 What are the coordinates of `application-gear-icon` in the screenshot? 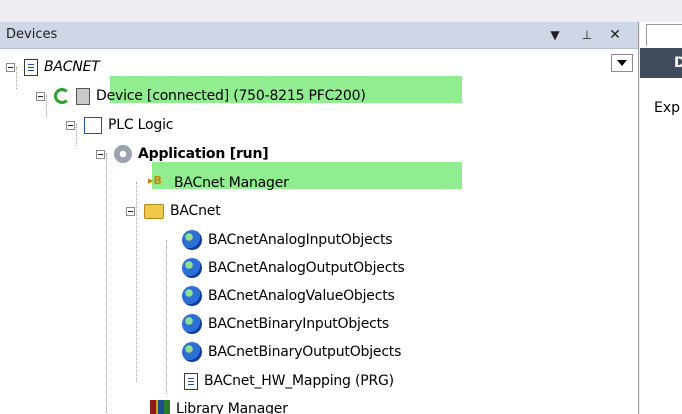 It's located at (123, 154).